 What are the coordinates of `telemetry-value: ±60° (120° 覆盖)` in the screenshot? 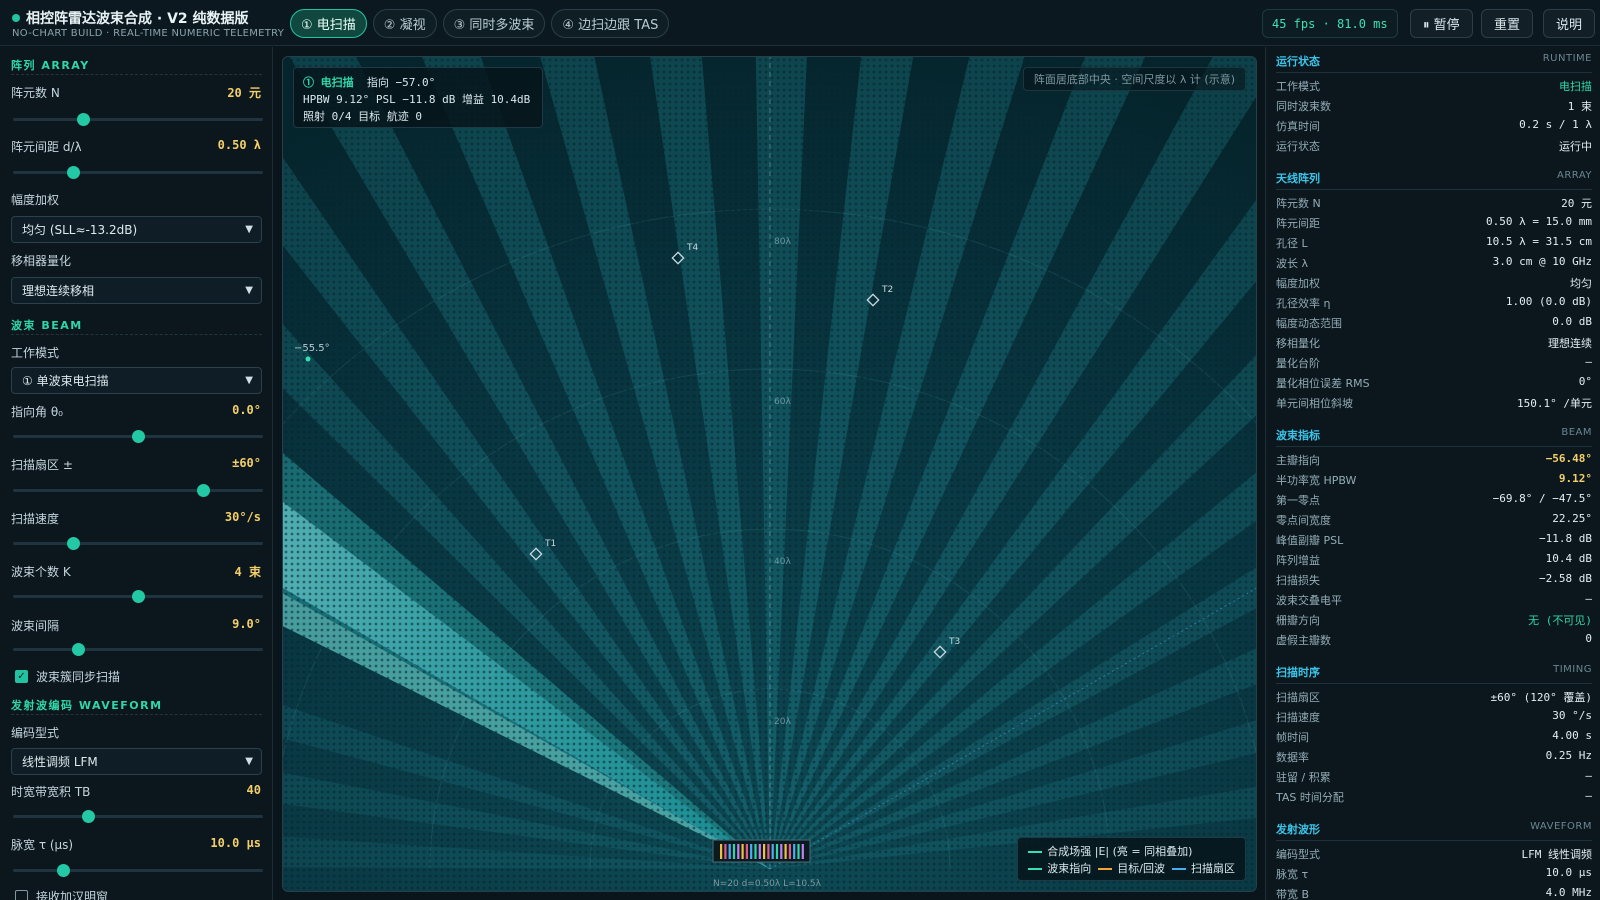 It's located at (1541, 697).